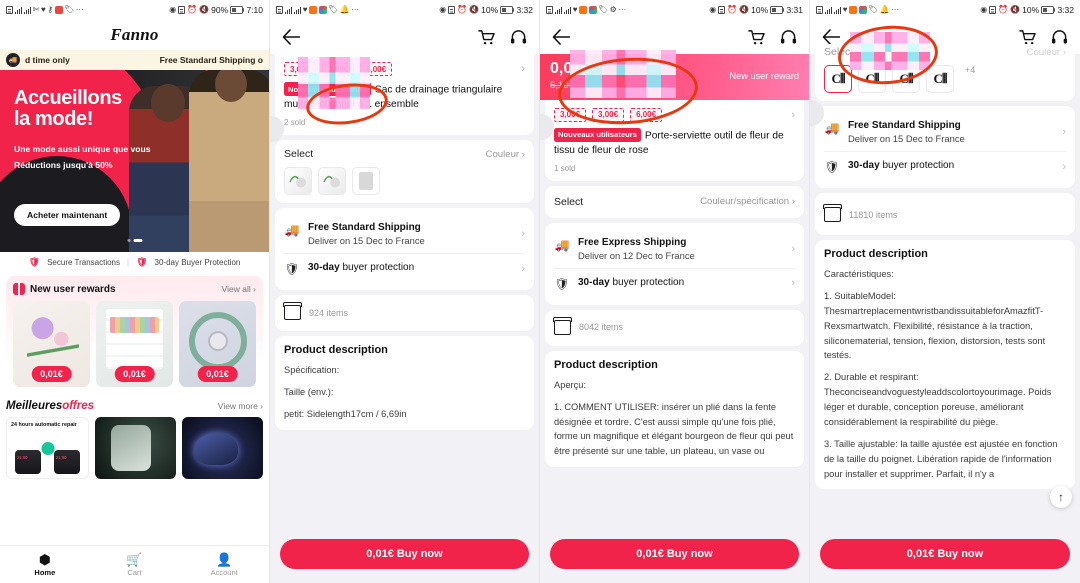 This screenshot has height=583, width=1080. What do you see at coordinates (474, 9) in the screenshot?
I see `mute-icon: 🔇` at bounding box center [474, 9].